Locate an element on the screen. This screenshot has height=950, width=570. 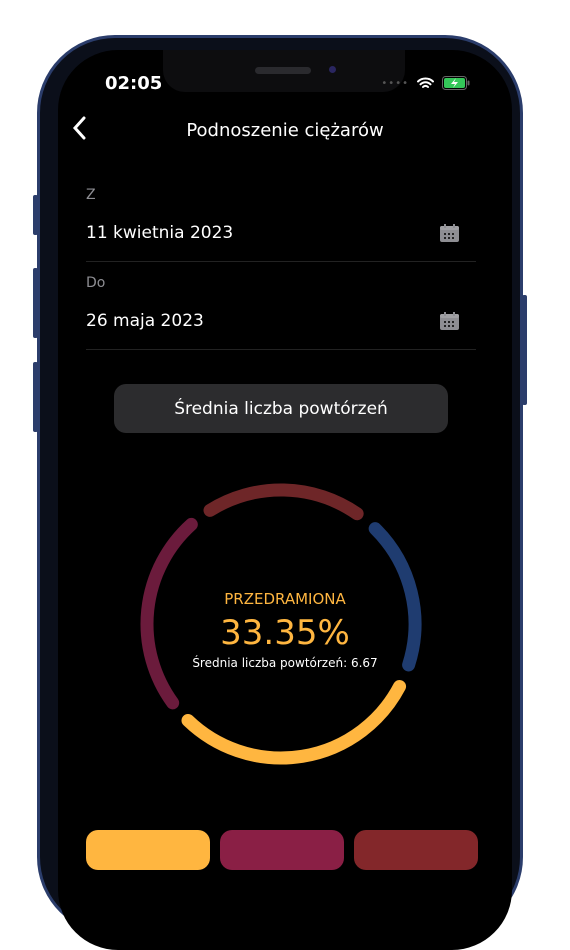
segment-subtitle: Średnia liczba powtórzeń: 6.67 is located at coordinates (285, 663).